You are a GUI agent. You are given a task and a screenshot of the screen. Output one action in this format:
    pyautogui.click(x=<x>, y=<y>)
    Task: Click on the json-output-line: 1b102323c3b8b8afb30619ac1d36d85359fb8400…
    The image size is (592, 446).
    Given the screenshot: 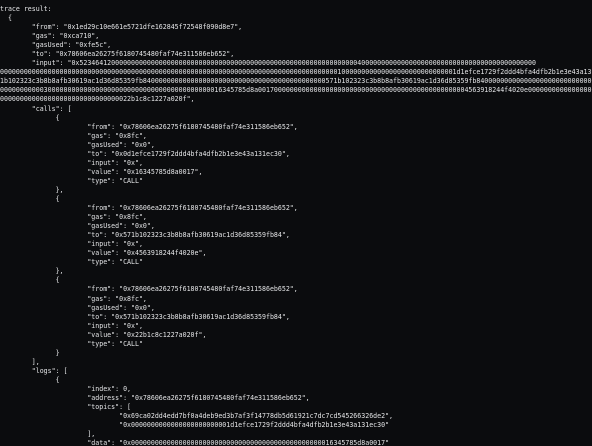 What is the action you would take?
    pyautogui.click(x=296, y=81)
    